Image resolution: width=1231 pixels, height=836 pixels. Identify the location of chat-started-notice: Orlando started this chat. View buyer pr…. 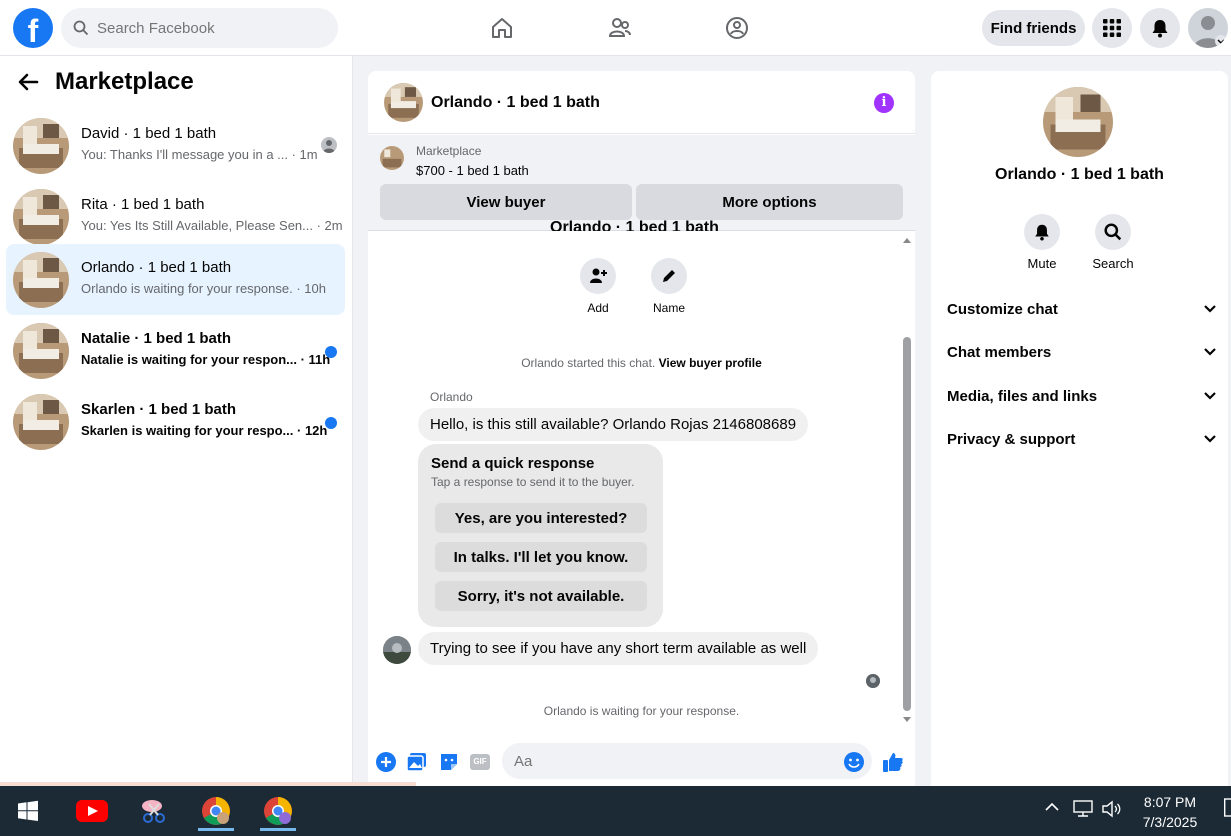
(641, 363).